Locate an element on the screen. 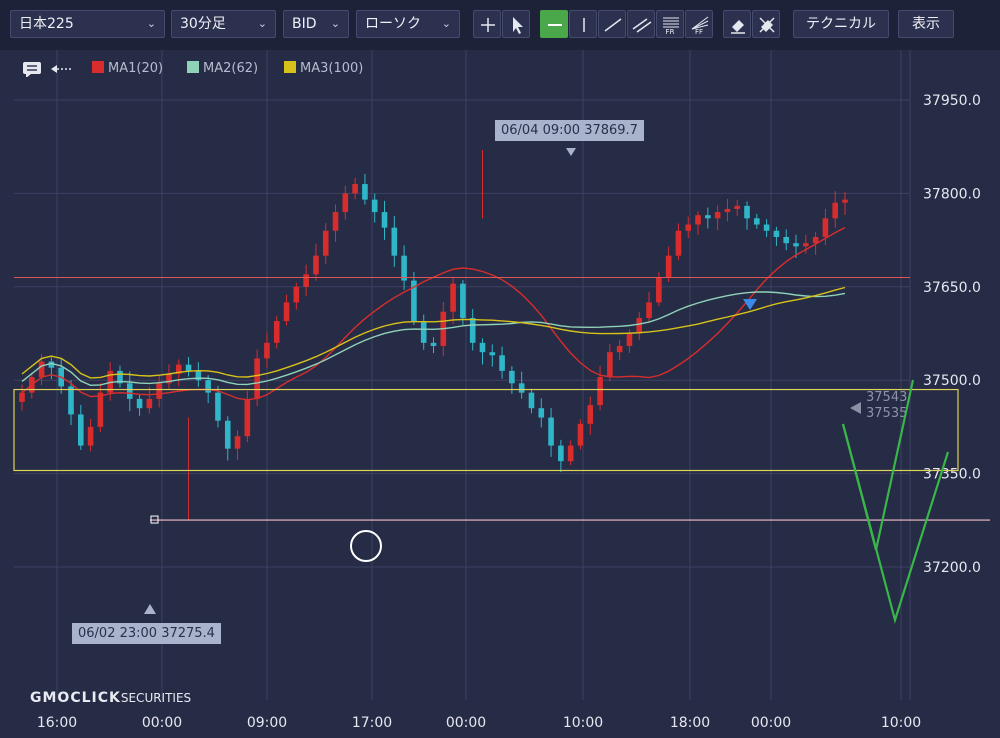  legend-item-ma3100: MA3(100) is located at coordinates (323, 68).